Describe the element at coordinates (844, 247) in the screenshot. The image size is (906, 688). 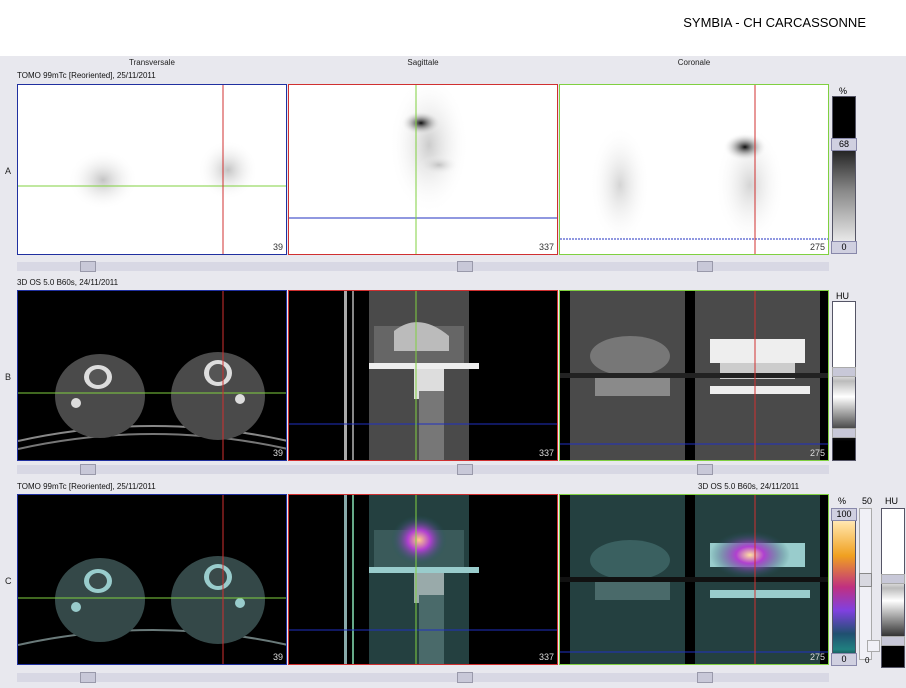
I see `colorbar-a-window-bottom: 0` at that location.